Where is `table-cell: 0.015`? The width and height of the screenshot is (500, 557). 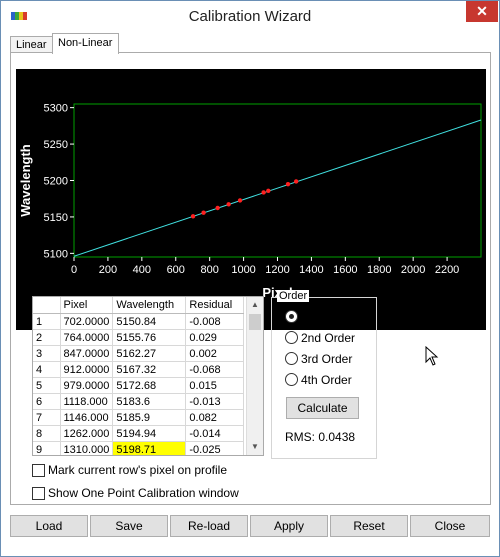
table-cell: 0.015 is located at coordinates (215, 385).